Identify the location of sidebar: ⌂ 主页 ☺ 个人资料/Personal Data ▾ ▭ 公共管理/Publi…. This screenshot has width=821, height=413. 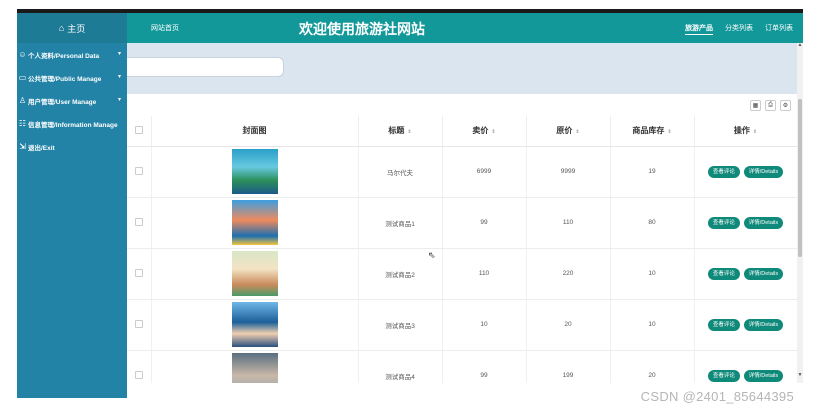
(72, 205).